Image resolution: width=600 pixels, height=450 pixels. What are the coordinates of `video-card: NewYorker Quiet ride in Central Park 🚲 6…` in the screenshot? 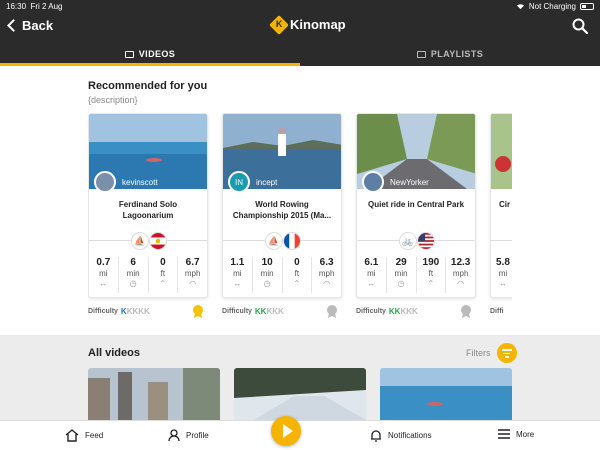 It's located at (416, 205).